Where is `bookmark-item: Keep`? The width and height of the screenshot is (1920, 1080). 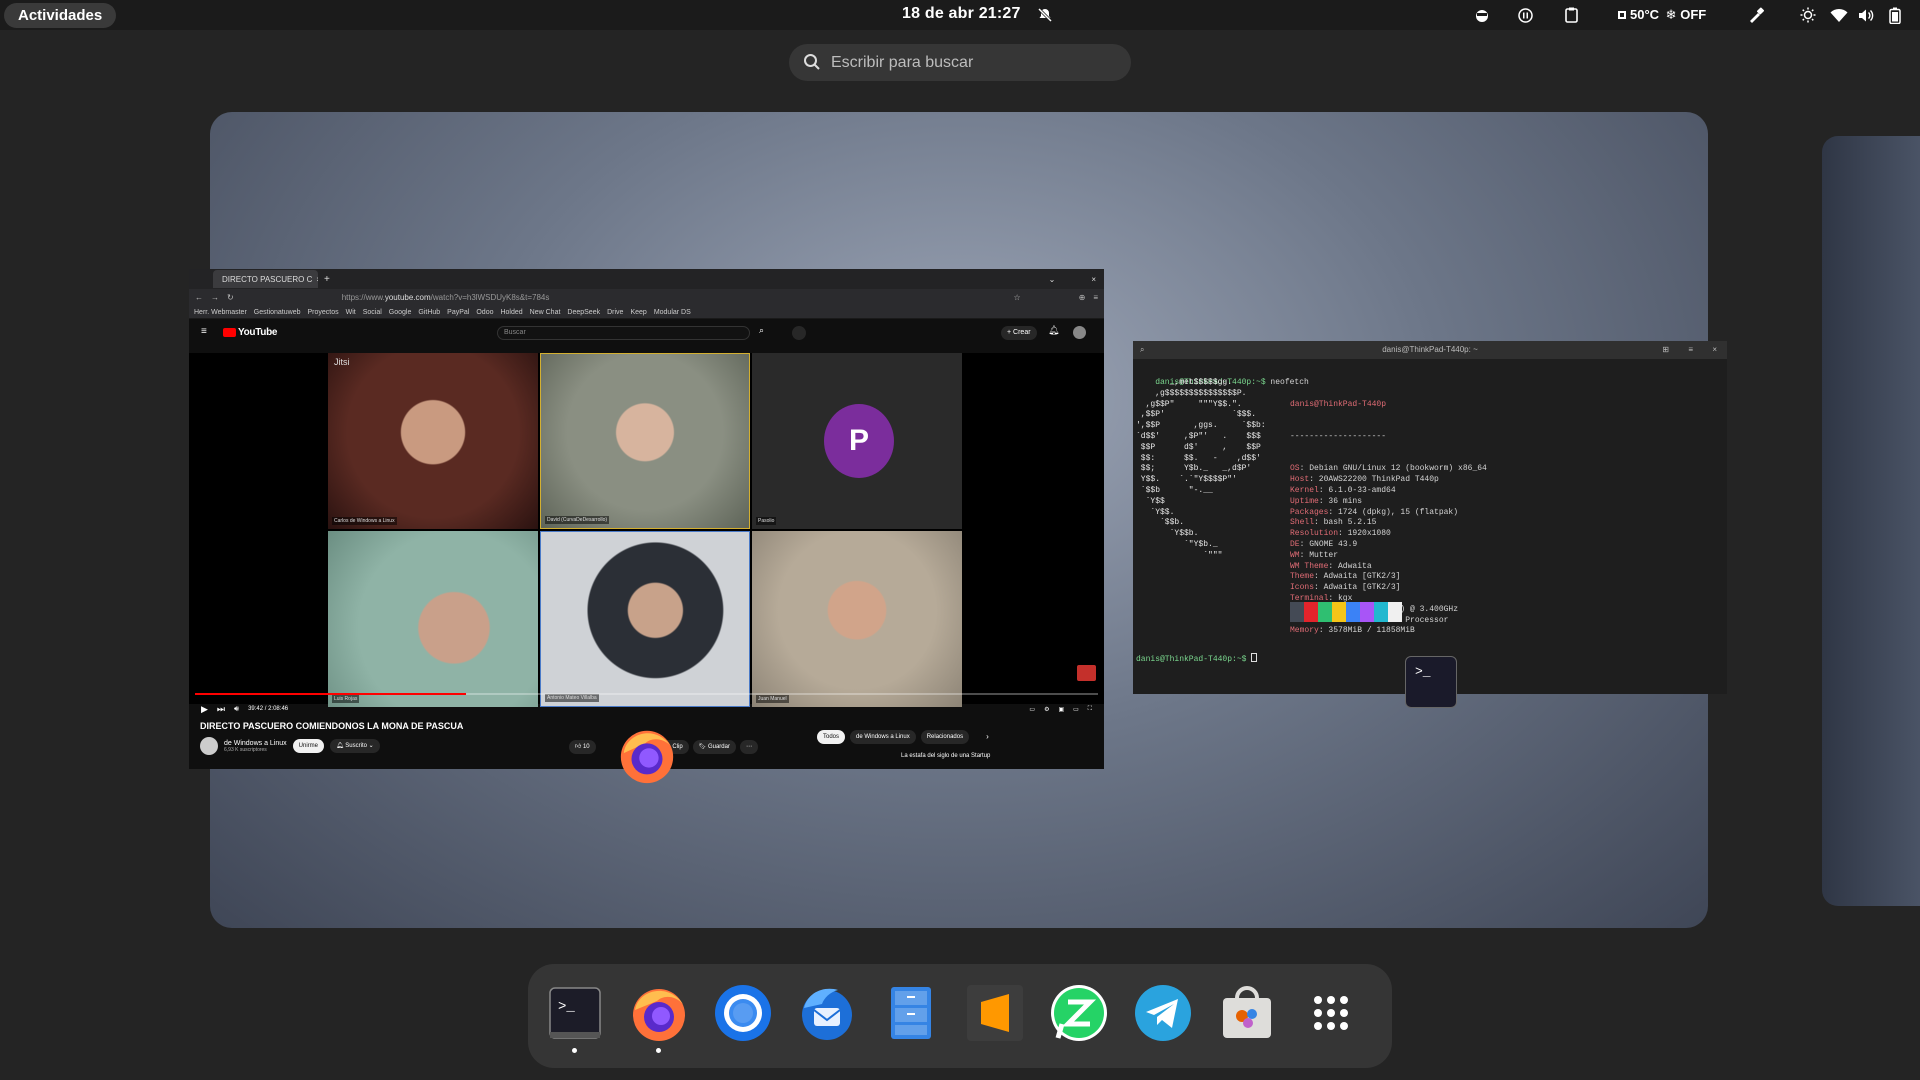
bookmark-item: Keep is located at coordinates (638, 312).